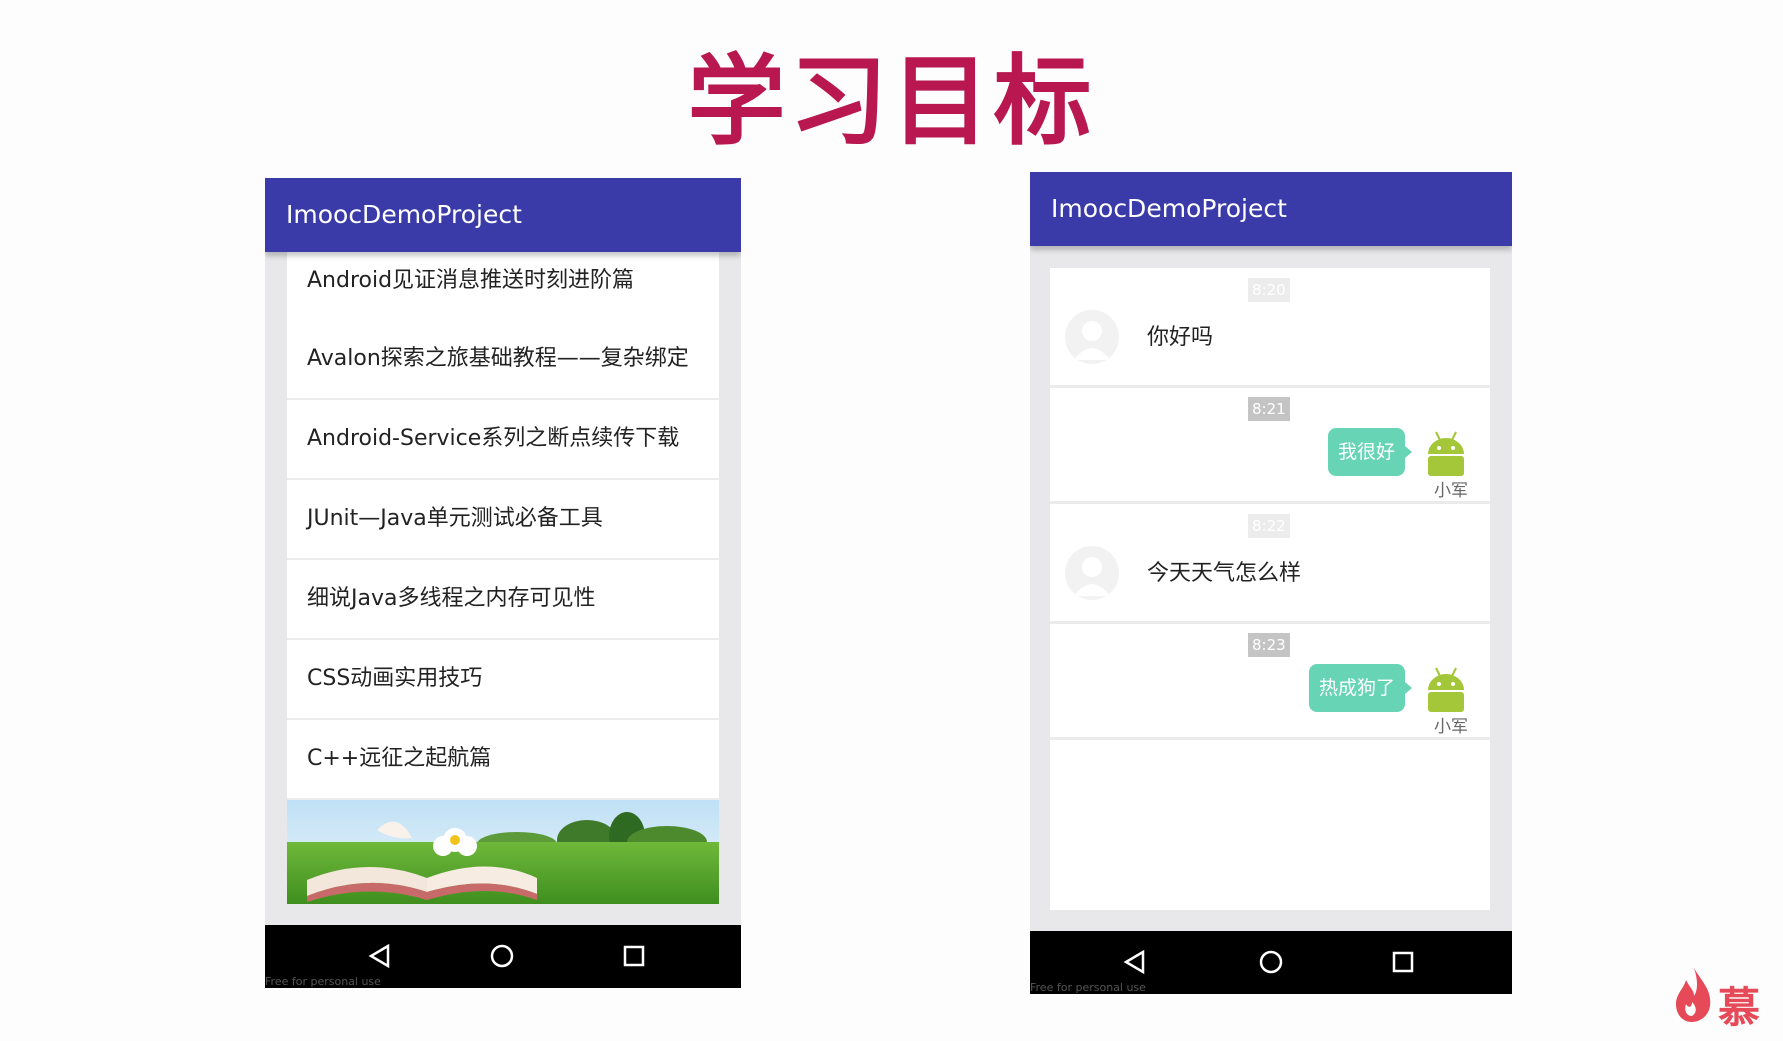 This screenshot has width=1783, height=1041. Describe the element at coordinates (503, 520) in the screenshot. I see `list-item: JUnit—Java单元测试必备工具` at that location.